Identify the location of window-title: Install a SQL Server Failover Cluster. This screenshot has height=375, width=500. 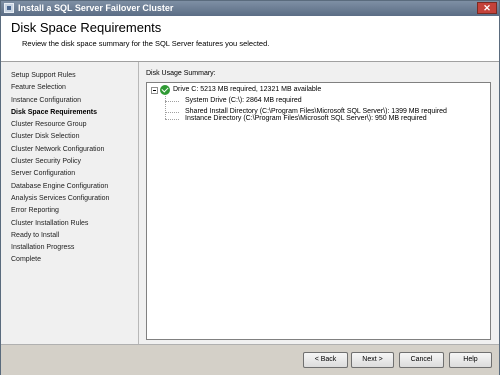
(96, 8).